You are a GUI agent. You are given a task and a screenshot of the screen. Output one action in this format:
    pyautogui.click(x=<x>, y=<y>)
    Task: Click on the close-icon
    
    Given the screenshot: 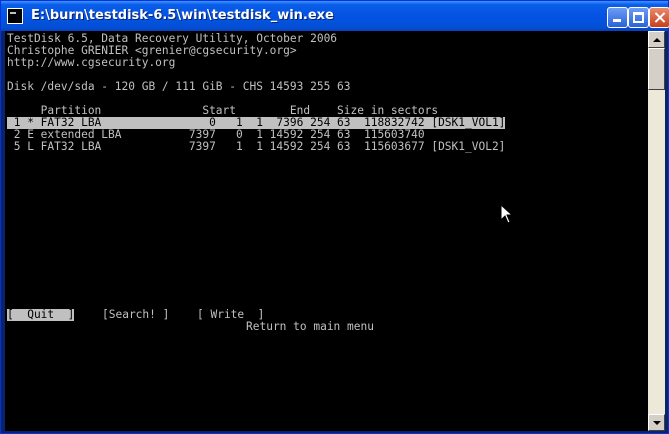 What is the action you would take?
    pyautogui.click(x=659, y=17)
    